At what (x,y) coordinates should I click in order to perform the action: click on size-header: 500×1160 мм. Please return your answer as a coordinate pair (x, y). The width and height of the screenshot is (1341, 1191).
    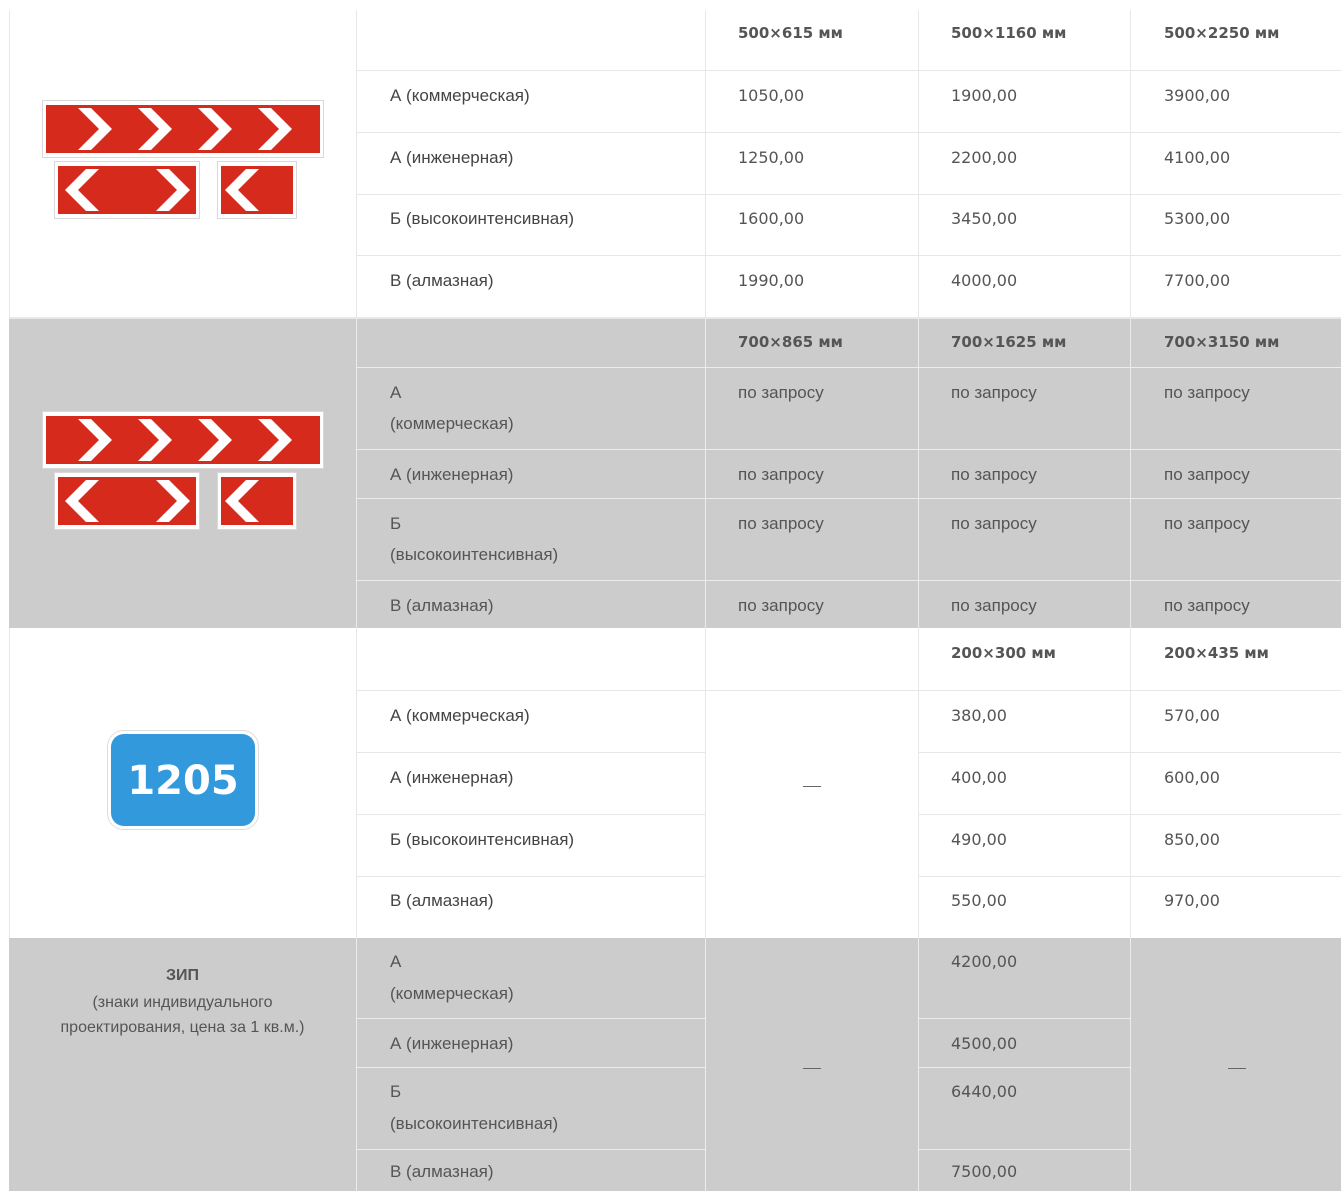
    Looking at the image, I should click on (1009, 33).